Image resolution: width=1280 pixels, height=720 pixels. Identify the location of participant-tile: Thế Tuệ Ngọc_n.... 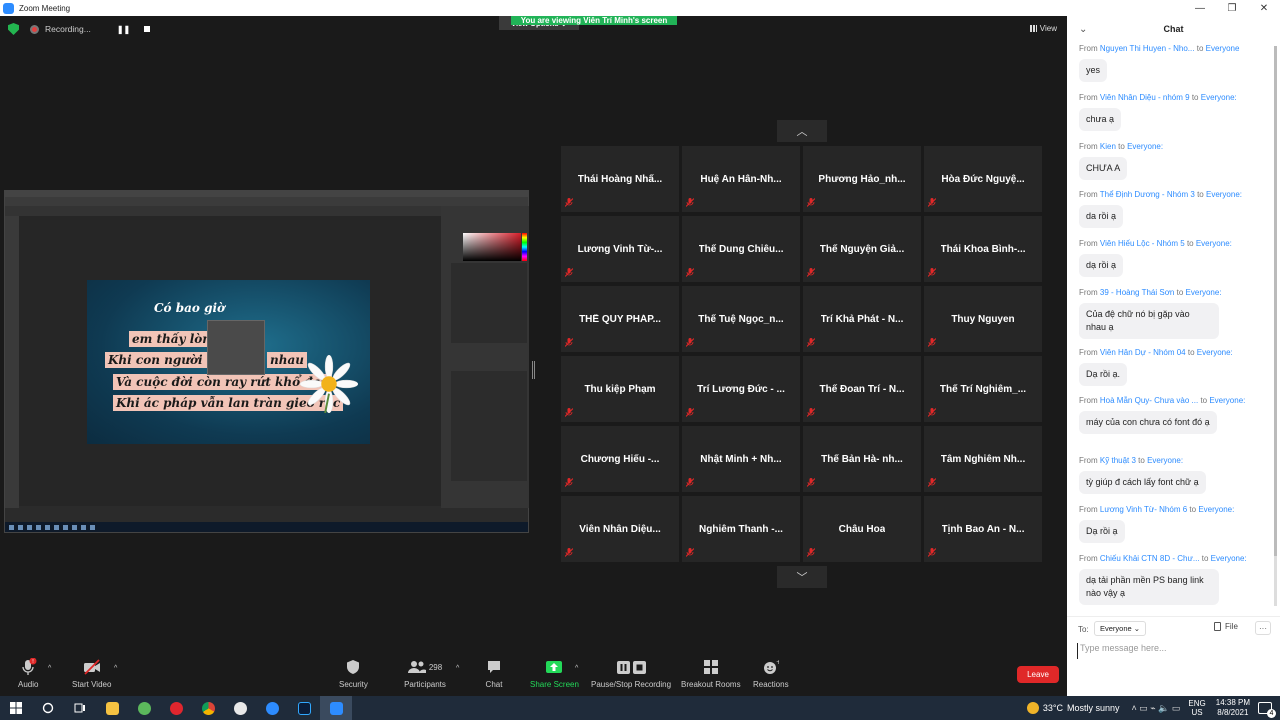
(741, 319).